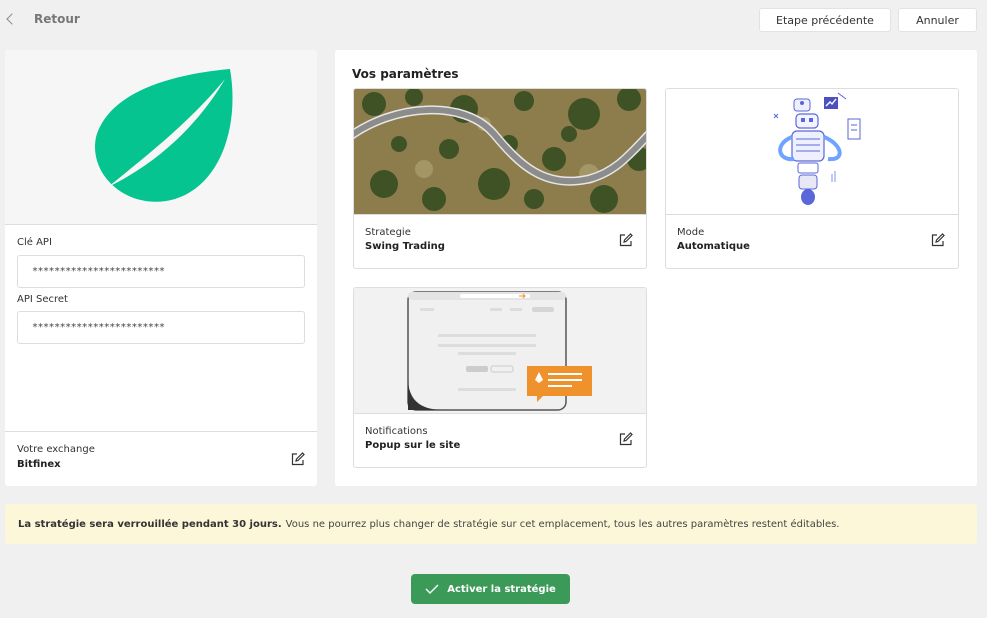 Image resolution: width=987 pixels, height=618 pixels. What do you see at coordinates (626, 240) in the screenshot?
I see `edit-strategy-icon` at bounding box center [626, 240].